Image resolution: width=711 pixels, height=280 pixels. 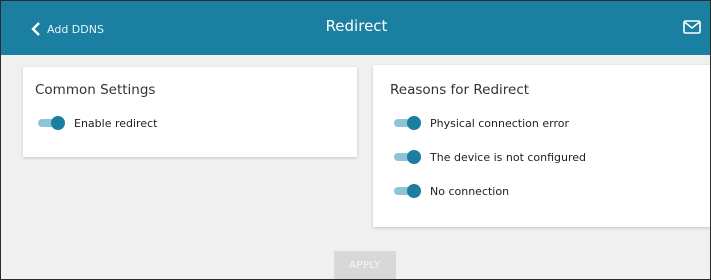 What do you see at coordinates (499, 123) in the screenshot?
I see `physical-connection-error-label: Physical connection error` at bounding box center [499, 123].